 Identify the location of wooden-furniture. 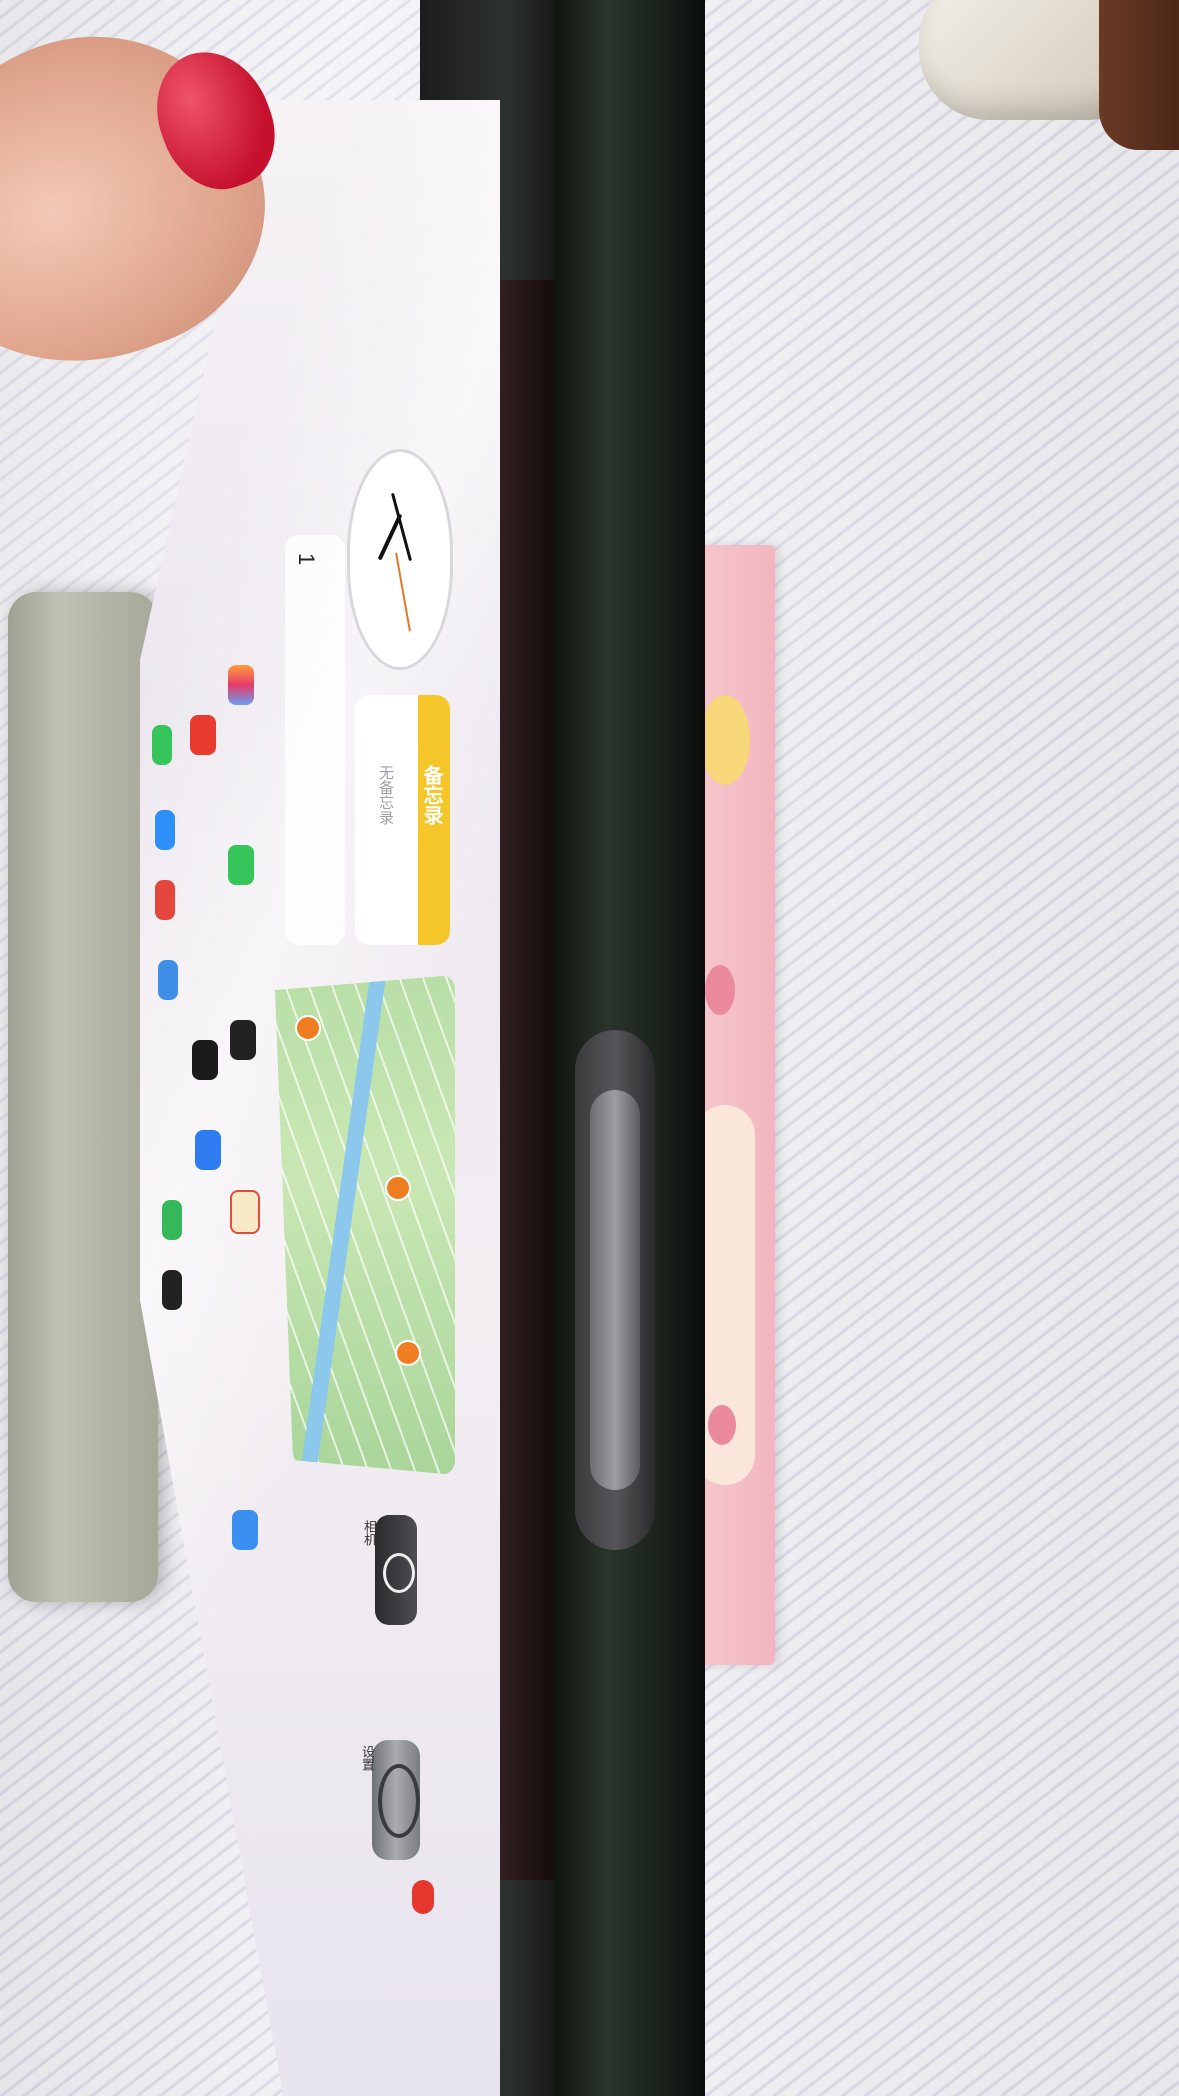
(1139, 75).